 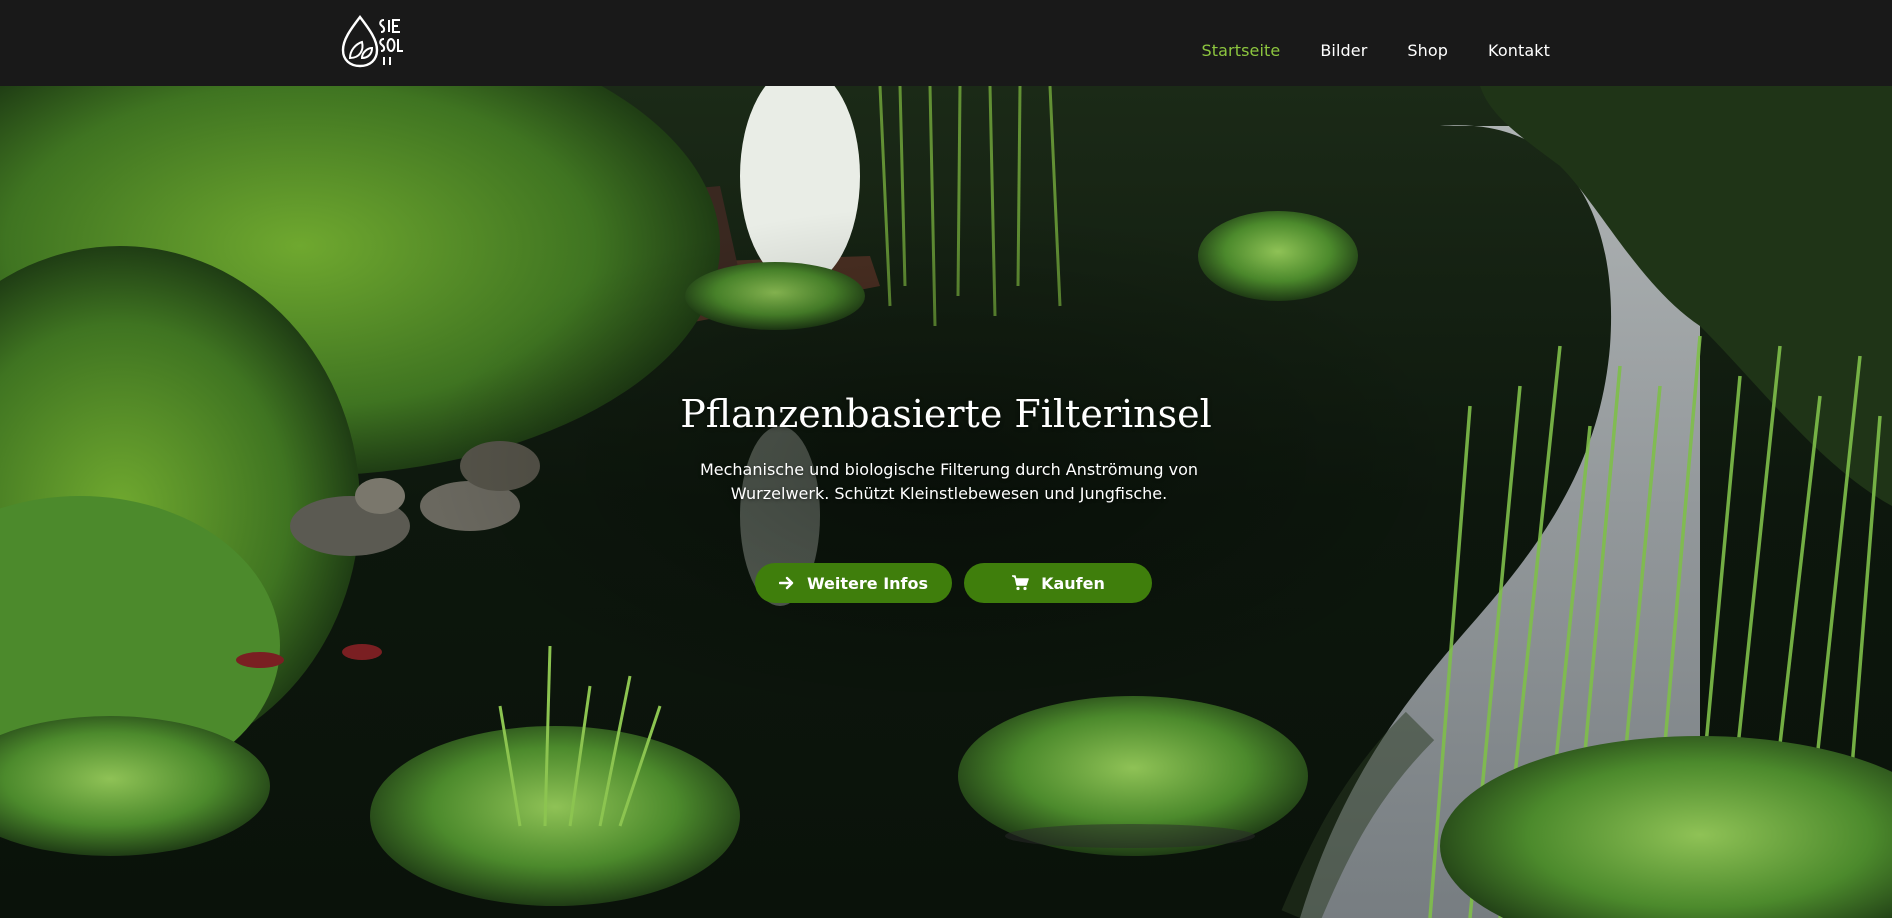 What do you see at coordinates (1241, 43) in the screenshot?
I see `nav-item-startseite: Startseite` at bounding box center [1241, 43].